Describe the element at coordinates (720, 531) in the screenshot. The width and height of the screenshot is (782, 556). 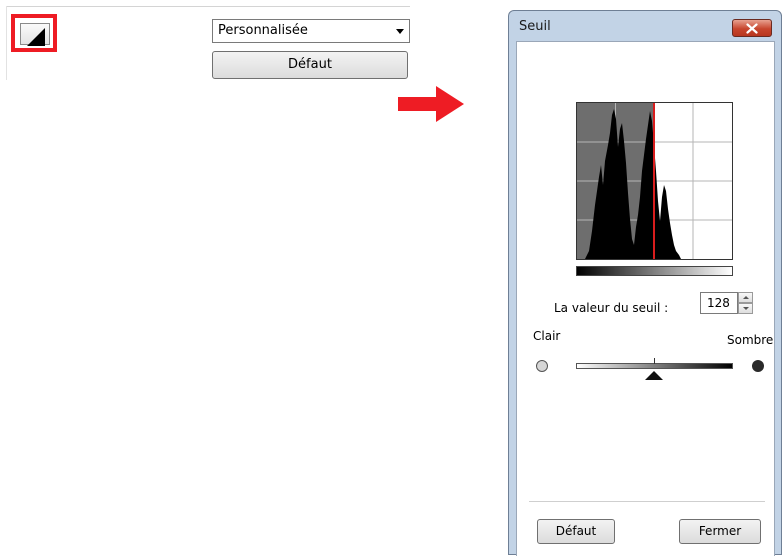
I see `close-button: Fermer` at that location.